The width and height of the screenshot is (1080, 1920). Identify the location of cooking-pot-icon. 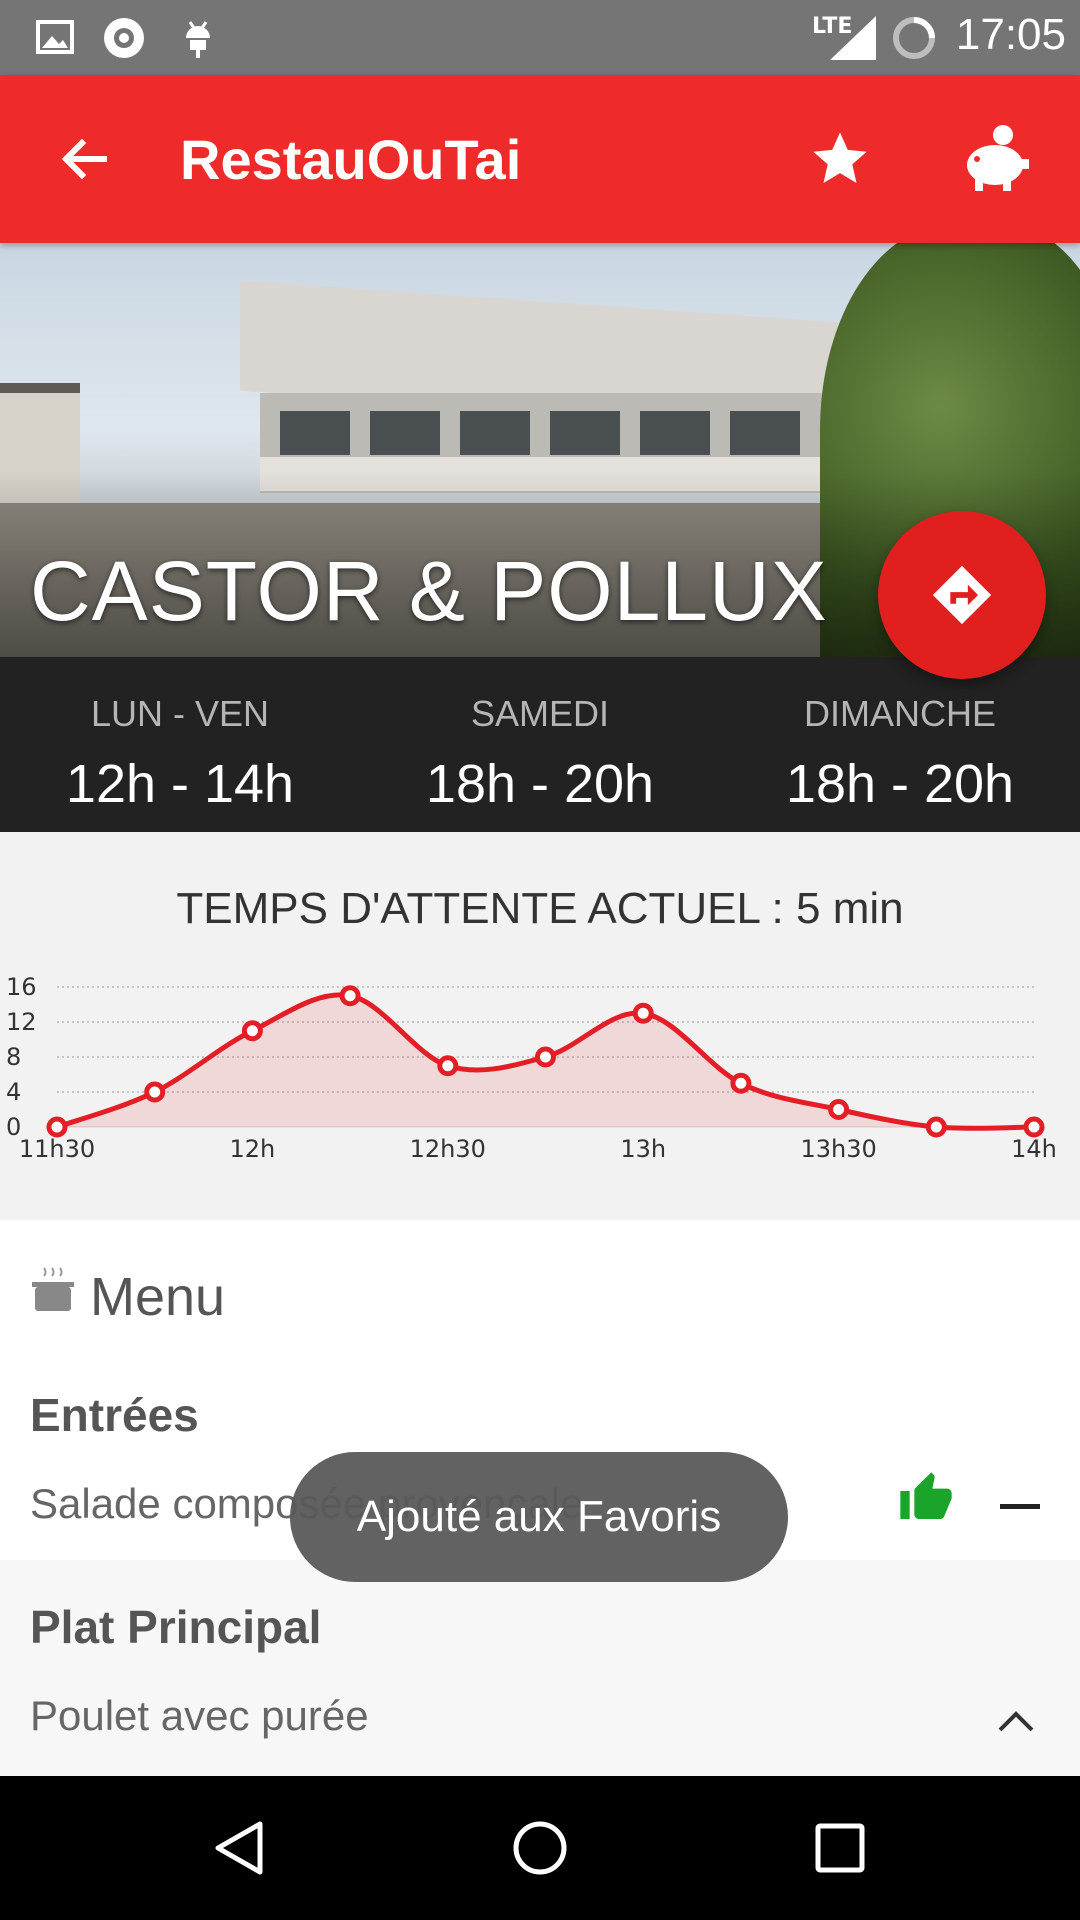
(53, 1289).